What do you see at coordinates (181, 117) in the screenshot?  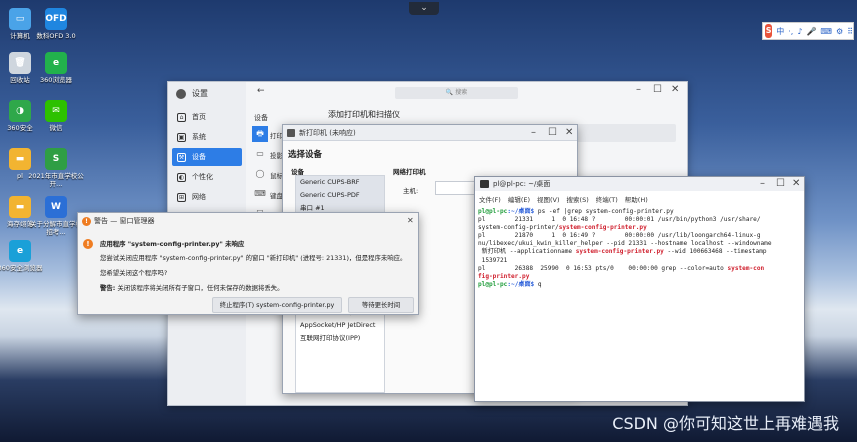 I see `home-icon: ⌂` at bounding box center [181, 117].